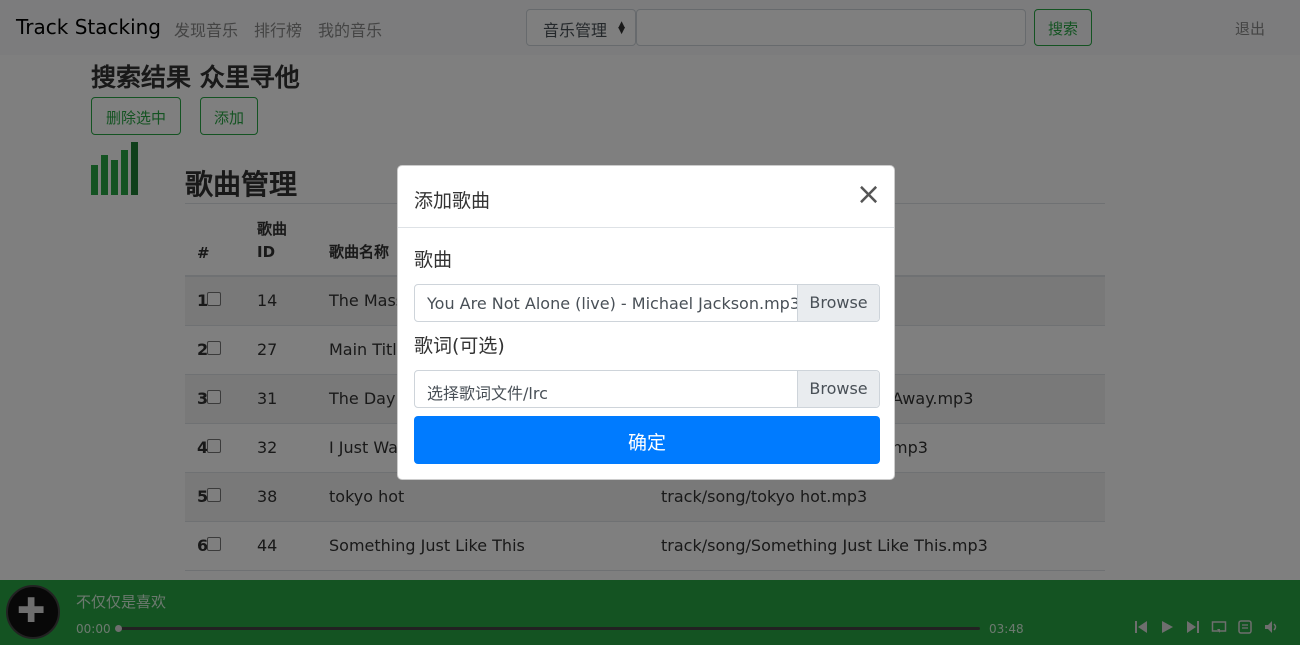 This screenshot has width=1300, height=645. I want to click on lyrics-label: 歌词(可选), so click(459, 346).